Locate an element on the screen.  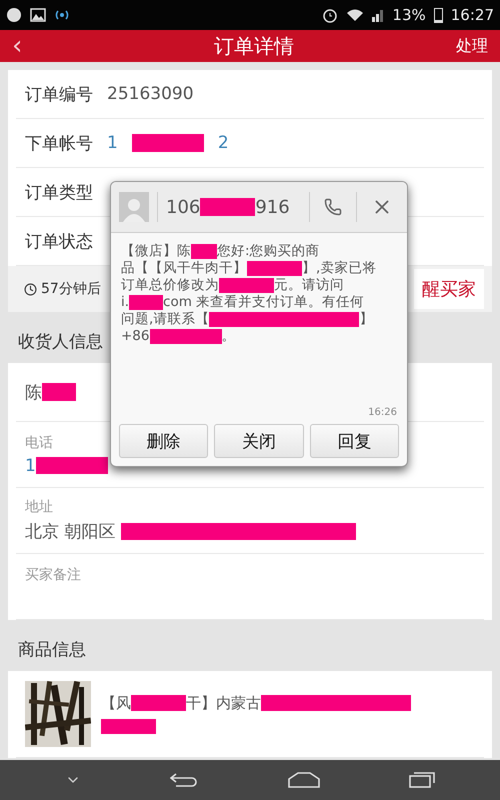
message-text: 品【【风干牛肉干】 is located at coordinates (184, 268).